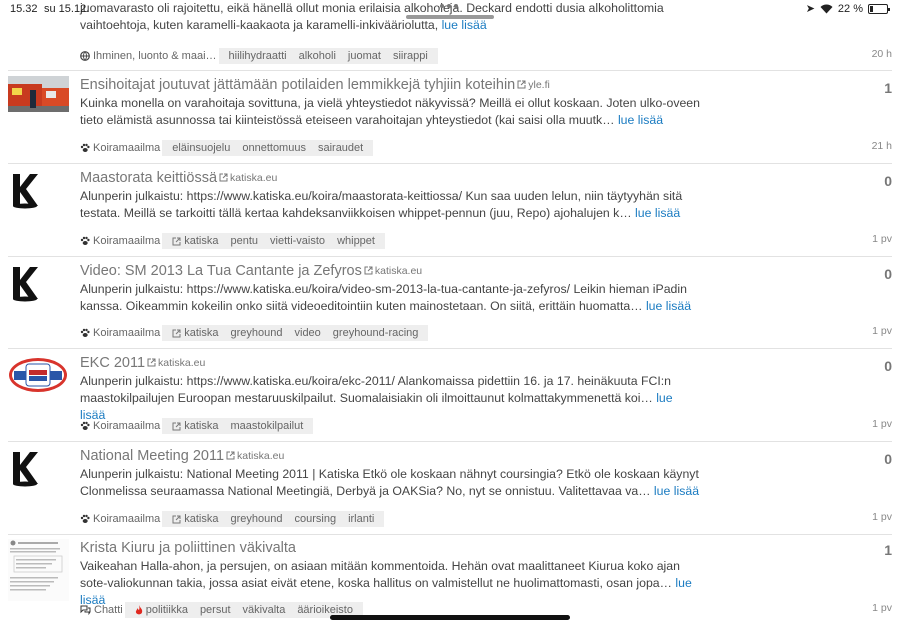  I want to click on tag: sairaudet, so click(340, 148).